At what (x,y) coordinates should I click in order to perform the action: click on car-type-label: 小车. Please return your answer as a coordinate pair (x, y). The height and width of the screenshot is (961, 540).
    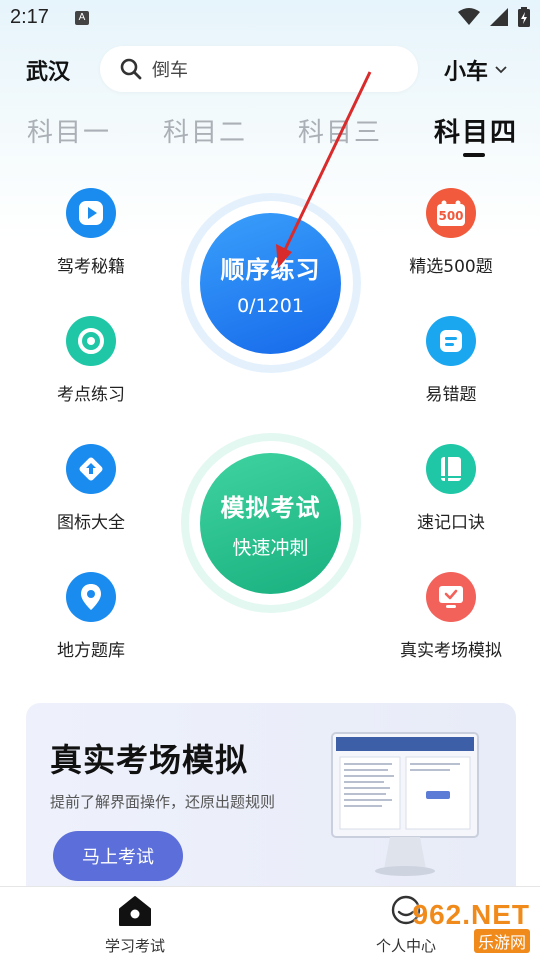
    Looking at the image, I should click on (466, 72).